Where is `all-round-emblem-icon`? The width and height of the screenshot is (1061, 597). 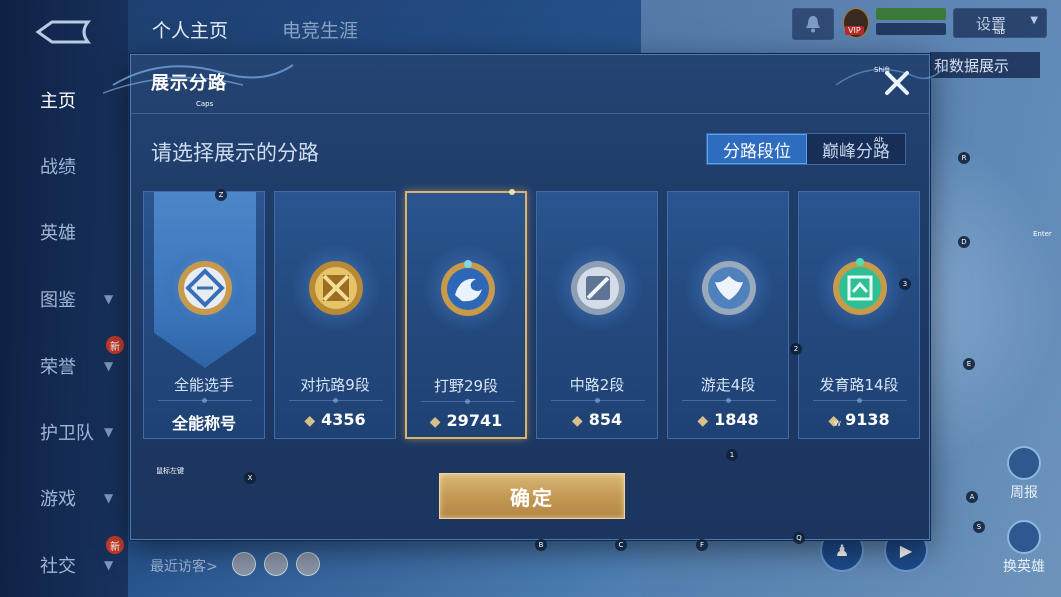 all-round-emblem-icon is located at coordinates (205, 288).